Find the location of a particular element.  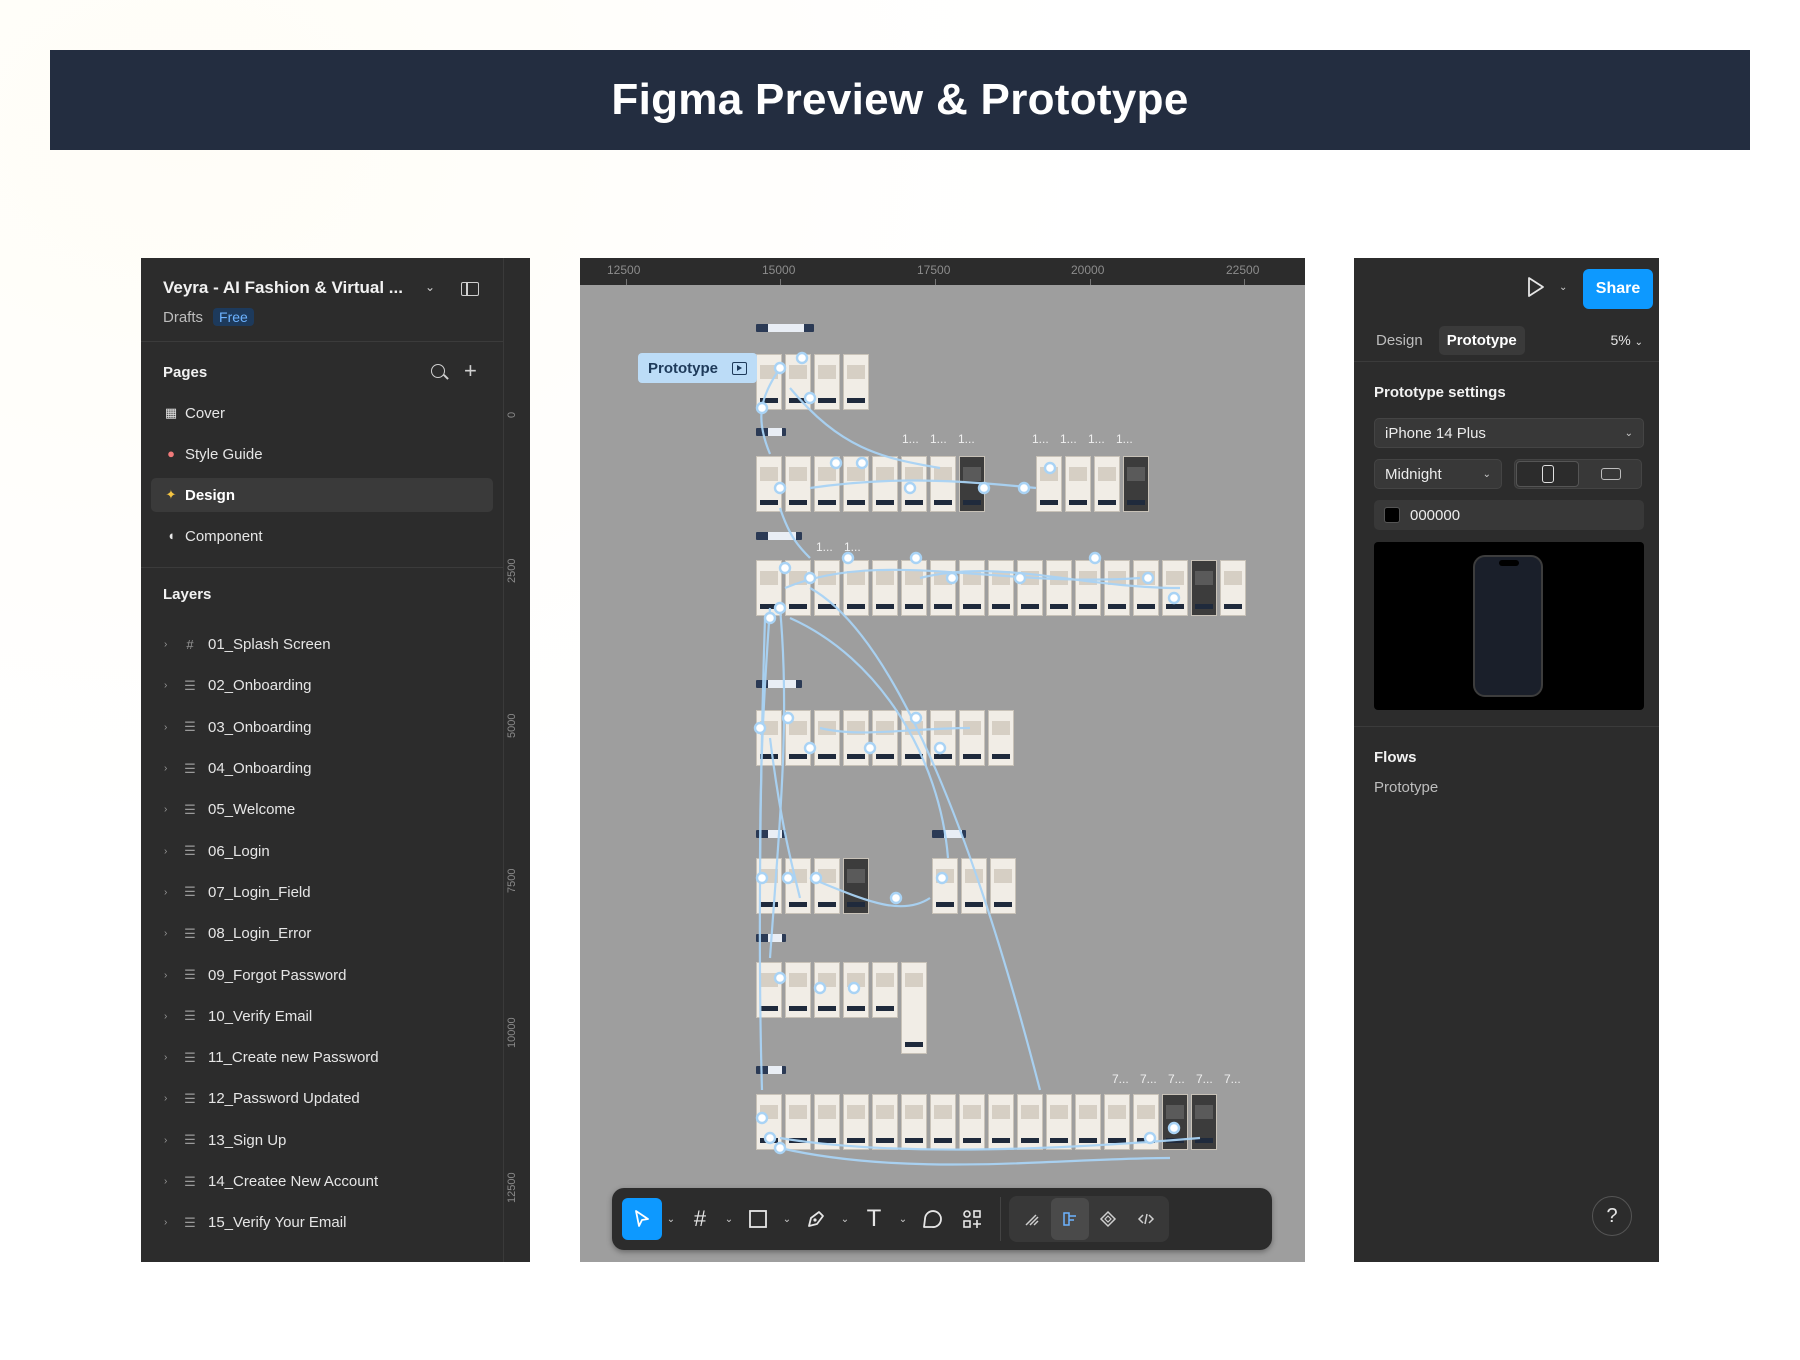

shape-tool is located at coordinates (758, 1219).